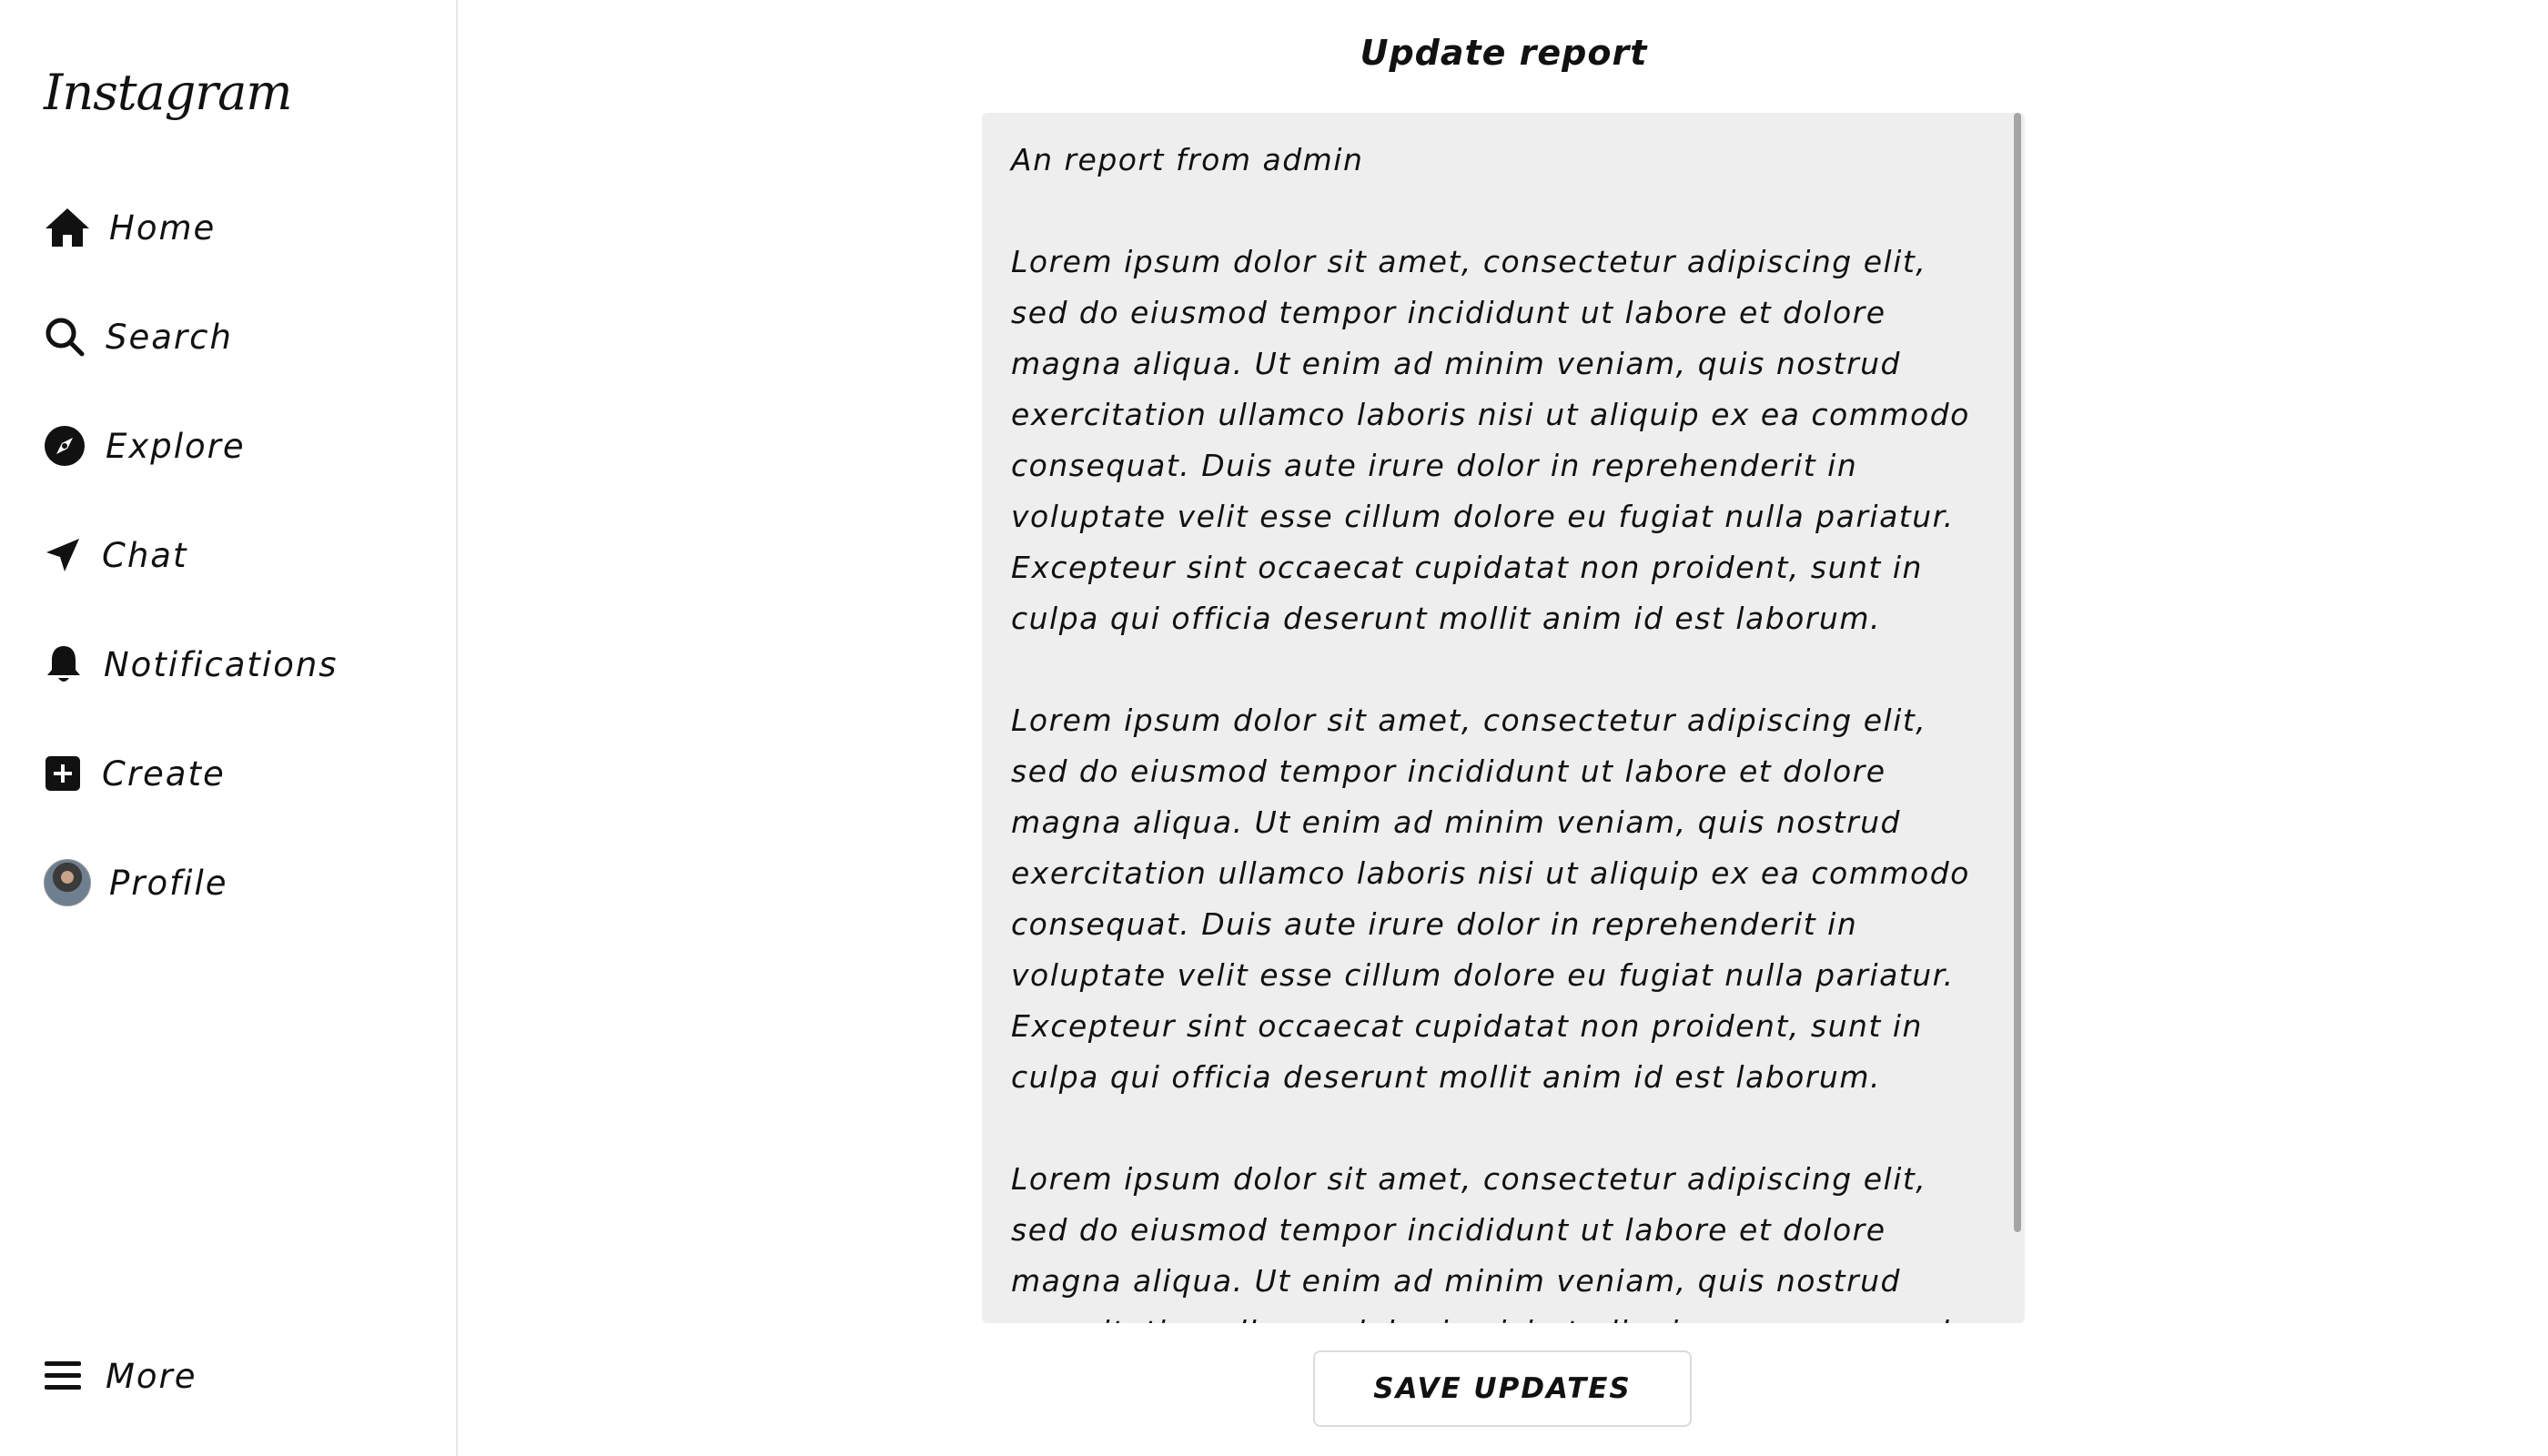  What do you see at coordinates (168, 93) in the screenshot?
I see `instagram-logo: Instagram` at bounding box center [168, 93].